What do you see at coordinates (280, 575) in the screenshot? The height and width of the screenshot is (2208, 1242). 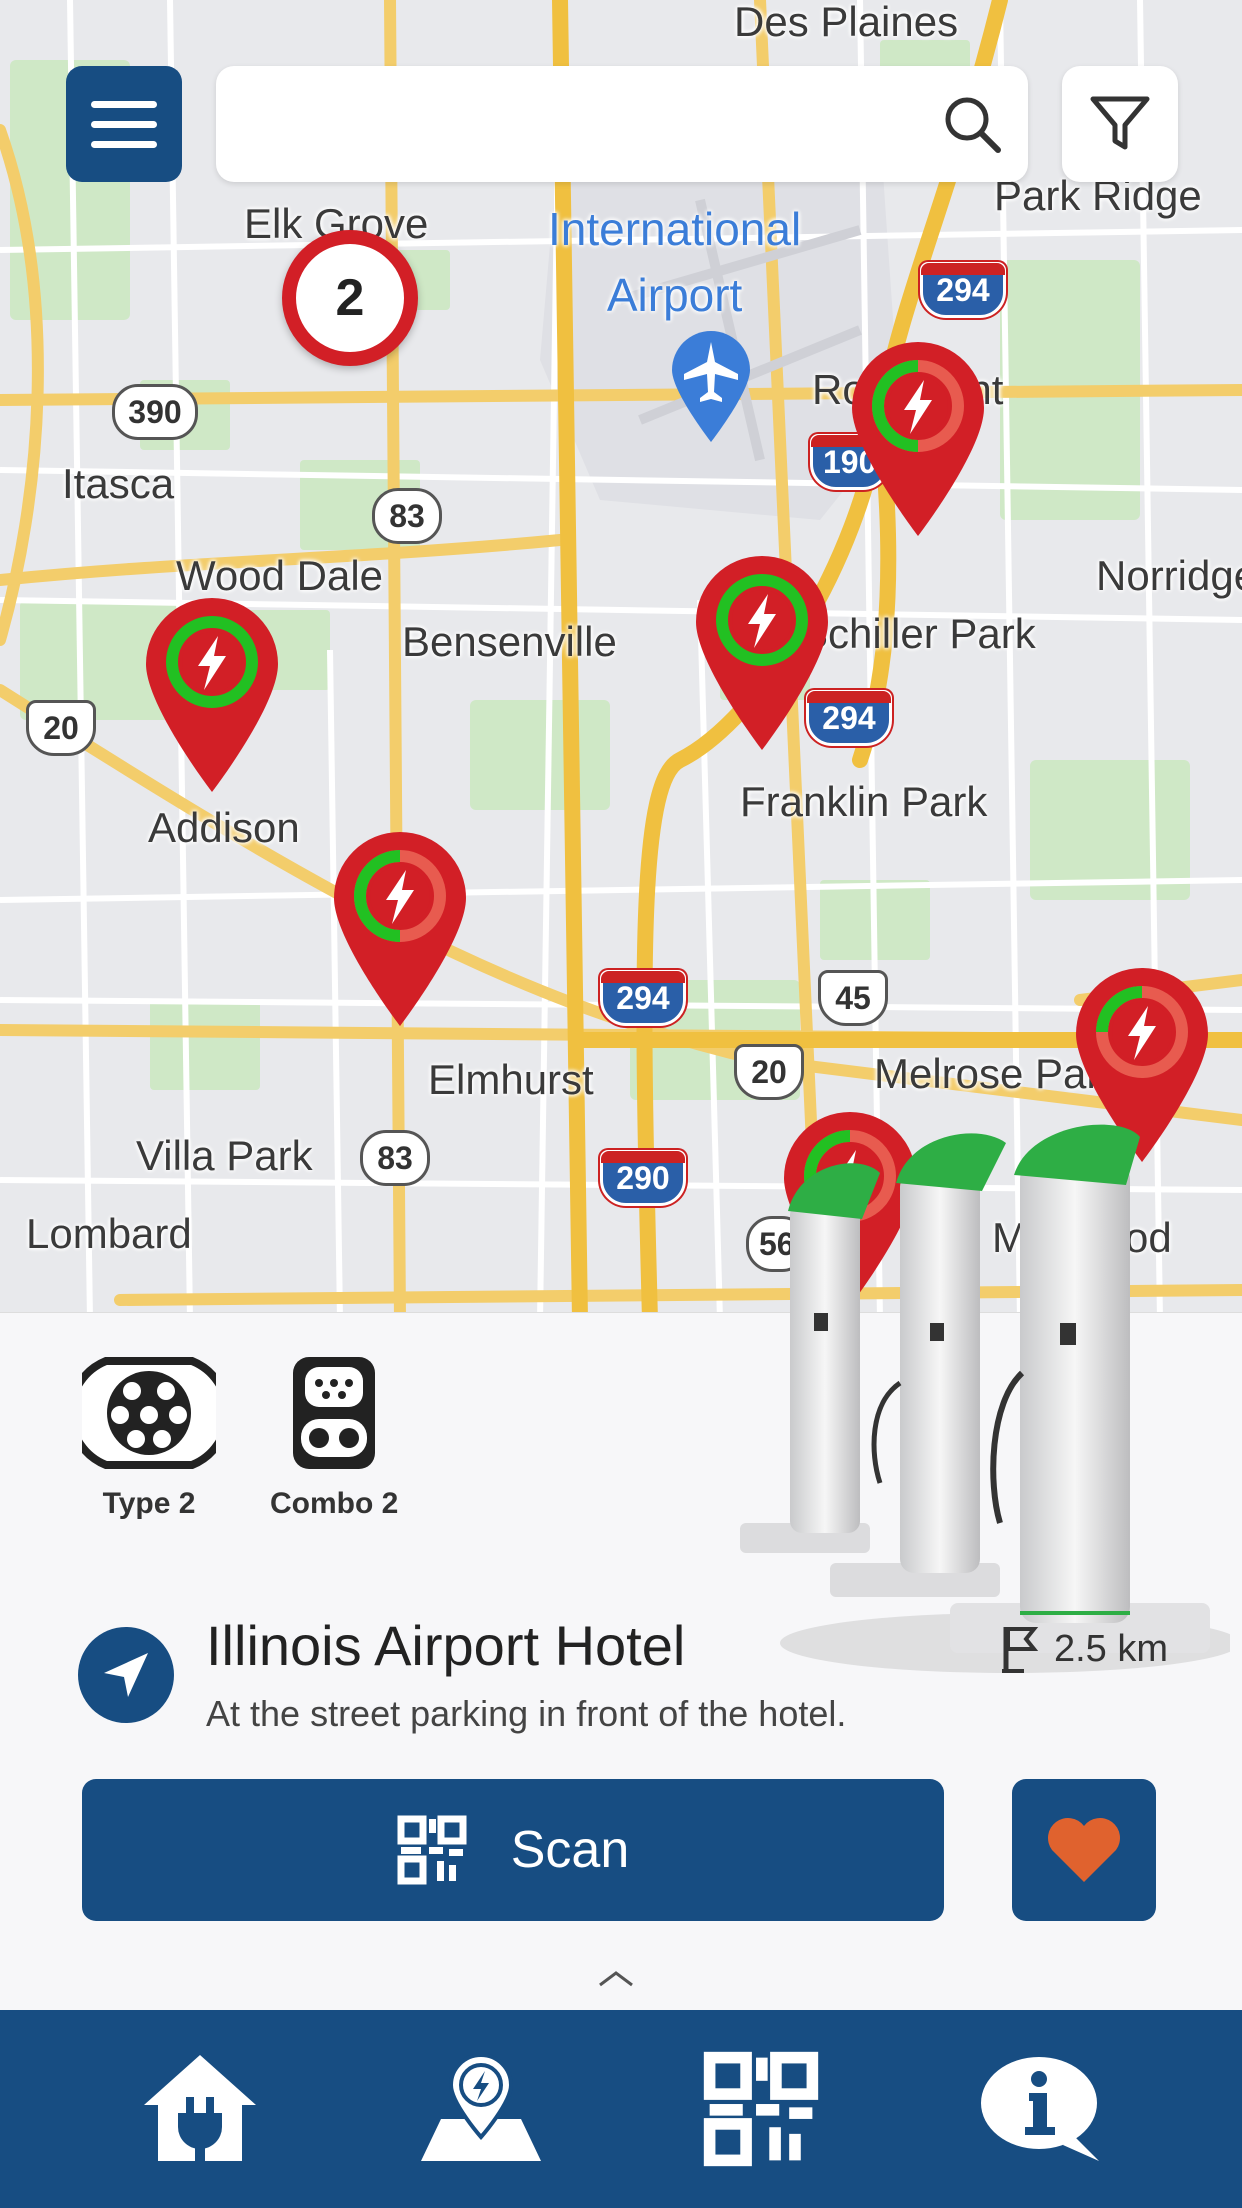 I see `place-label: Wood Dale` at bounding box center [280, 575].